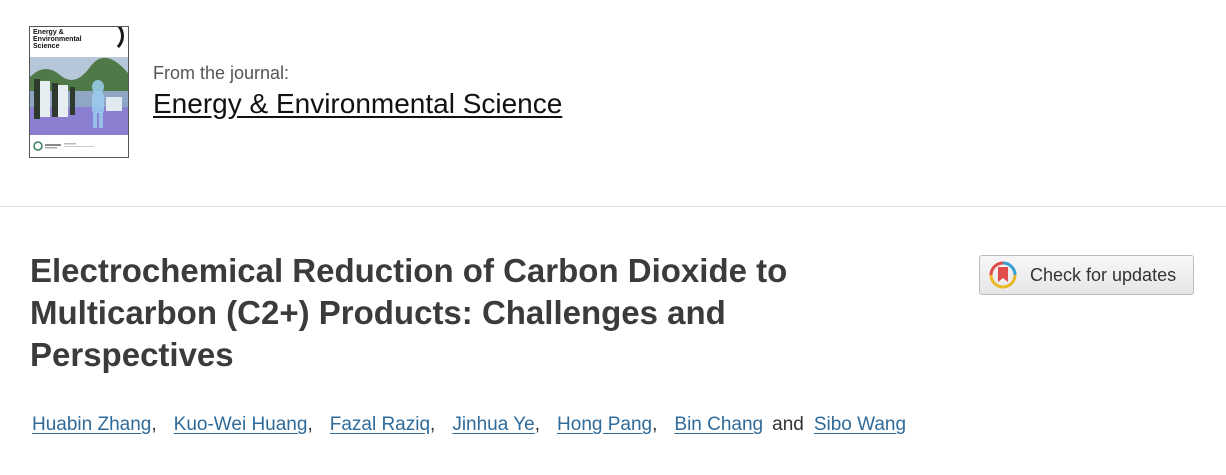  Describe the element at coordinates (493, 424) in the screenshot. I see `author-link: Jinhua Ye` at that location.